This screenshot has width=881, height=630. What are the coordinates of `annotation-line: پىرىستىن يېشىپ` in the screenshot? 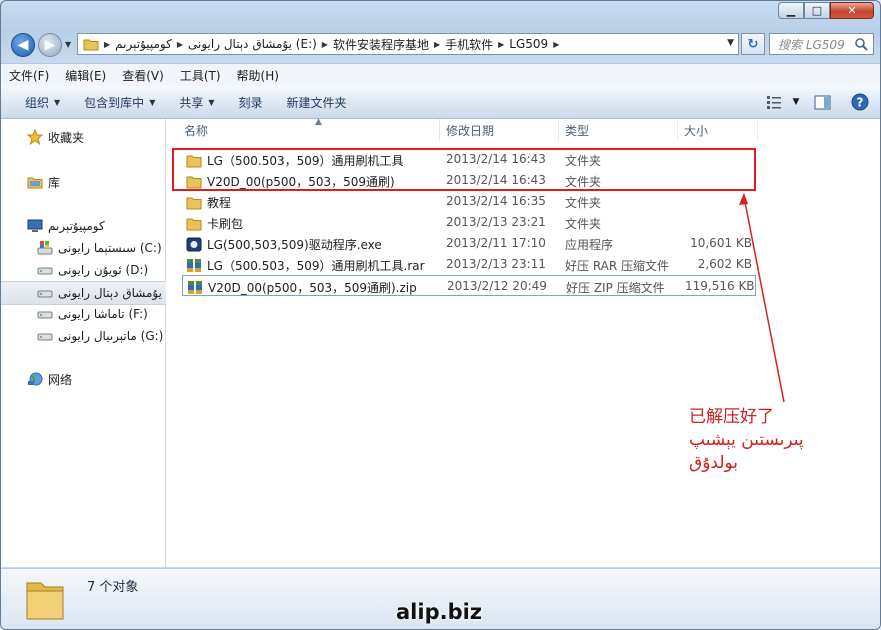 It's located at (746, 440).